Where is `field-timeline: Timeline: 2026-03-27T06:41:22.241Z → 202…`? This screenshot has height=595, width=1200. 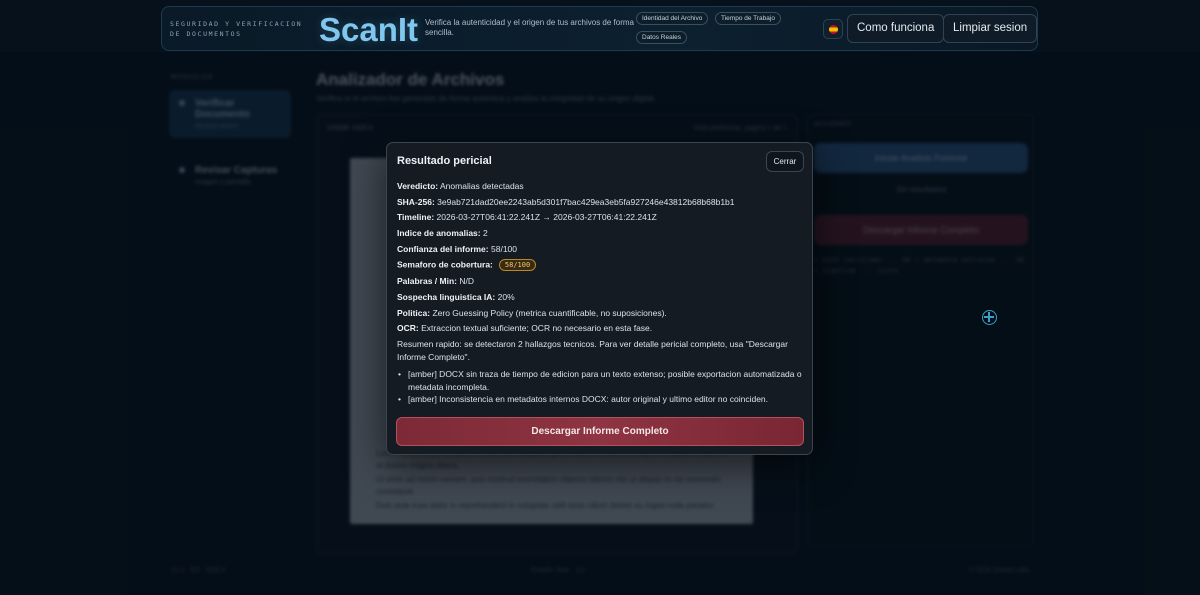
field-timeline: Timeline: 2026-03-27T06:41:22.241Z → 202… is located at coordinates (601, 217).